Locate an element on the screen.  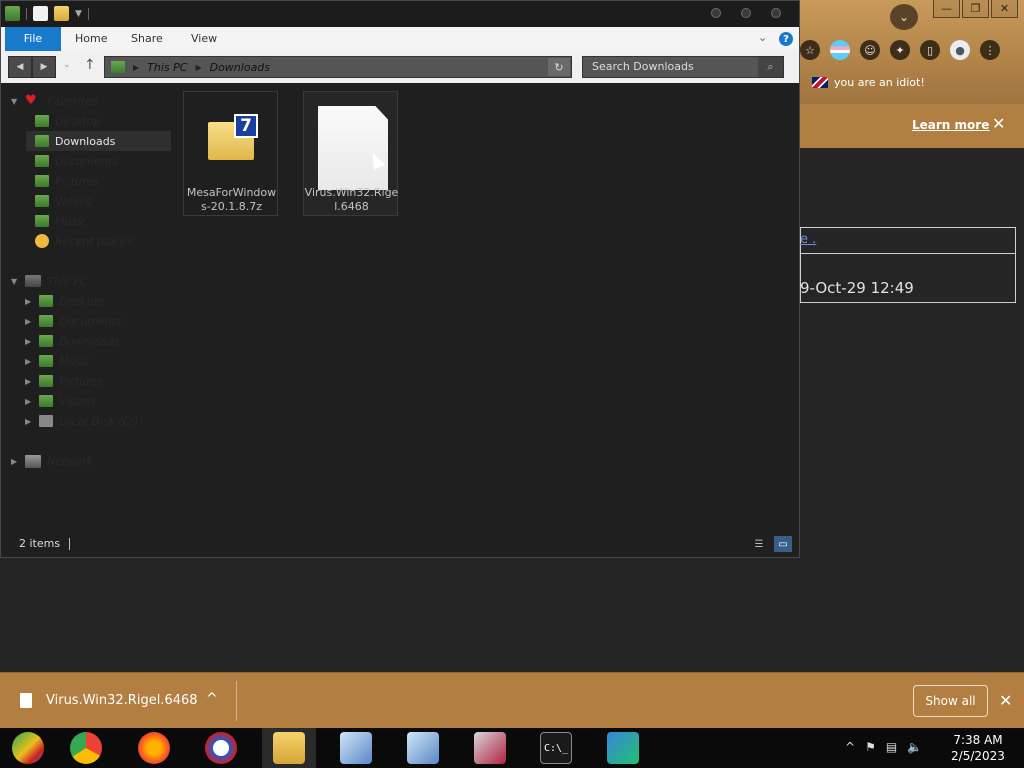
tree-item-favorites: ▼ ♥ Favorites is located at coordinates (54, 101).